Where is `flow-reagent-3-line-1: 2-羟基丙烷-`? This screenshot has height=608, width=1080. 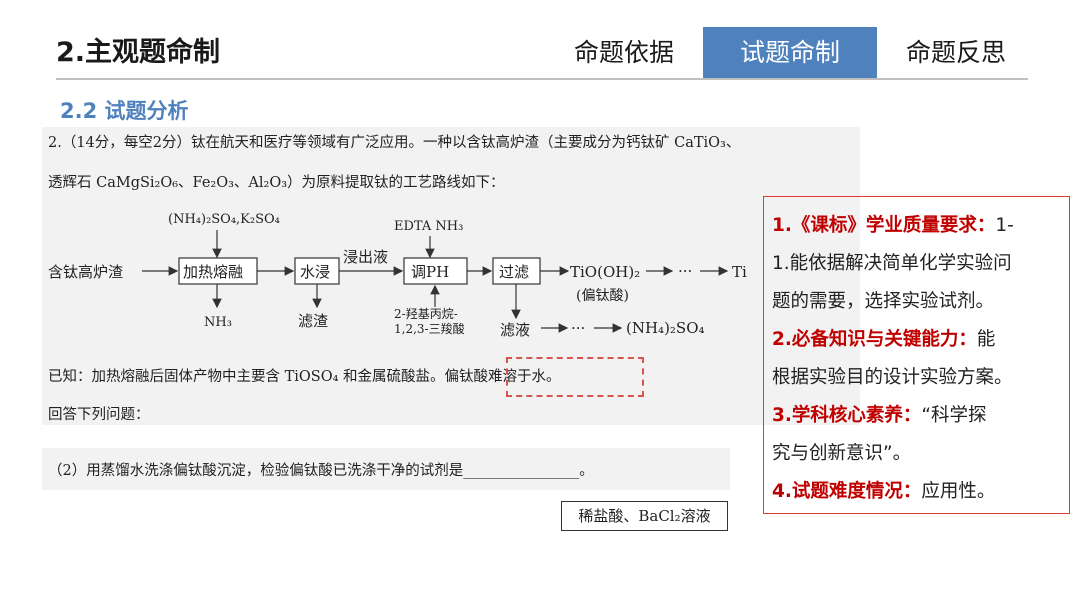 flow-reagent-3-line-1: 2-羟基丙烷- is located at coordinates (426, 313).